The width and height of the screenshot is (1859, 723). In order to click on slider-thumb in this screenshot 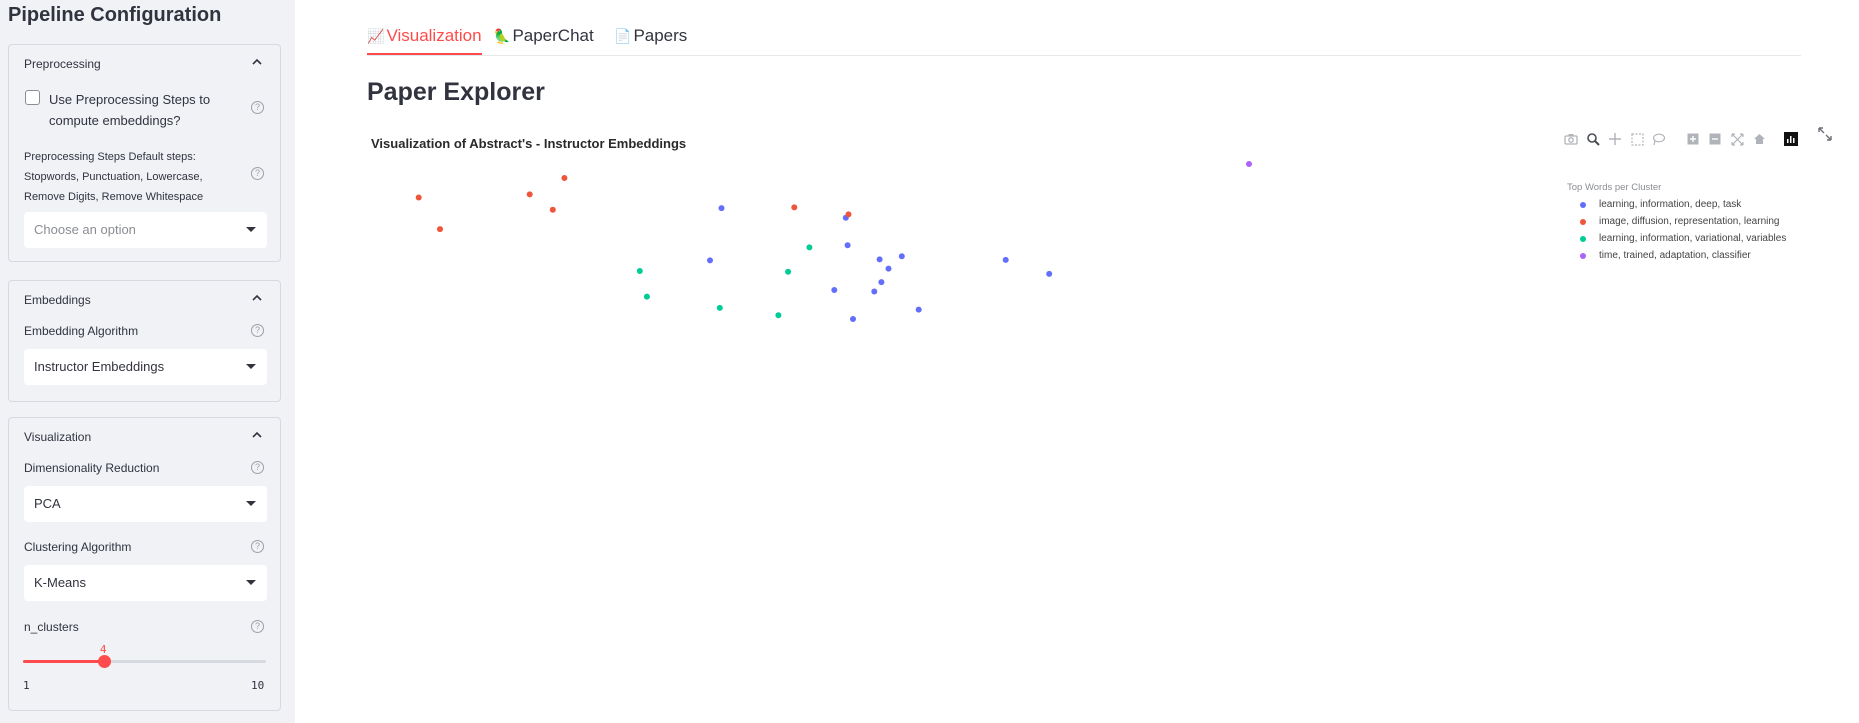, I will do `click(104, 661)`.